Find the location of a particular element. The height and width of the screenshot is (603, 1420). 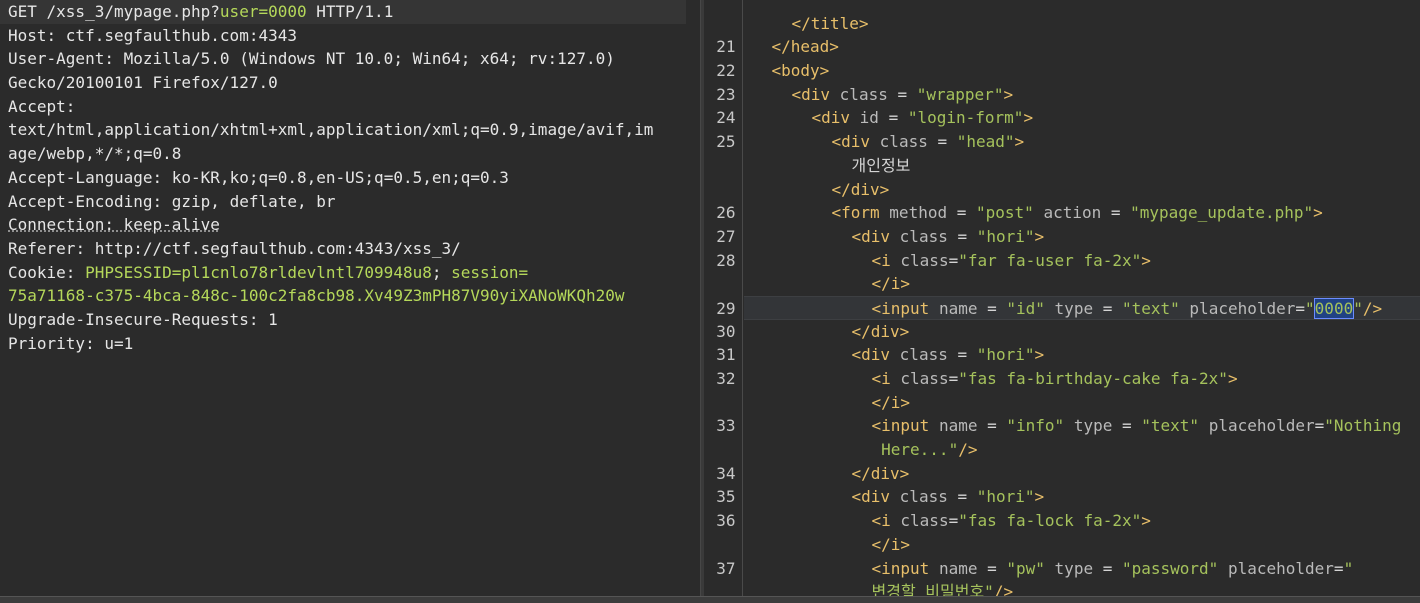

code-token: "fas fa-birthday-cake fa-2x" is located at coordinates (1093, 378).